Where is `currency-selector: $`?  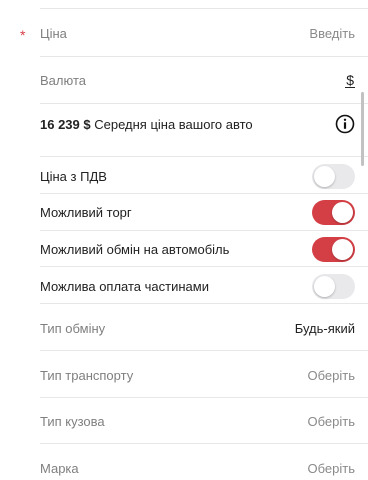
currency-selector: $ is located at coordinates (350, 80).